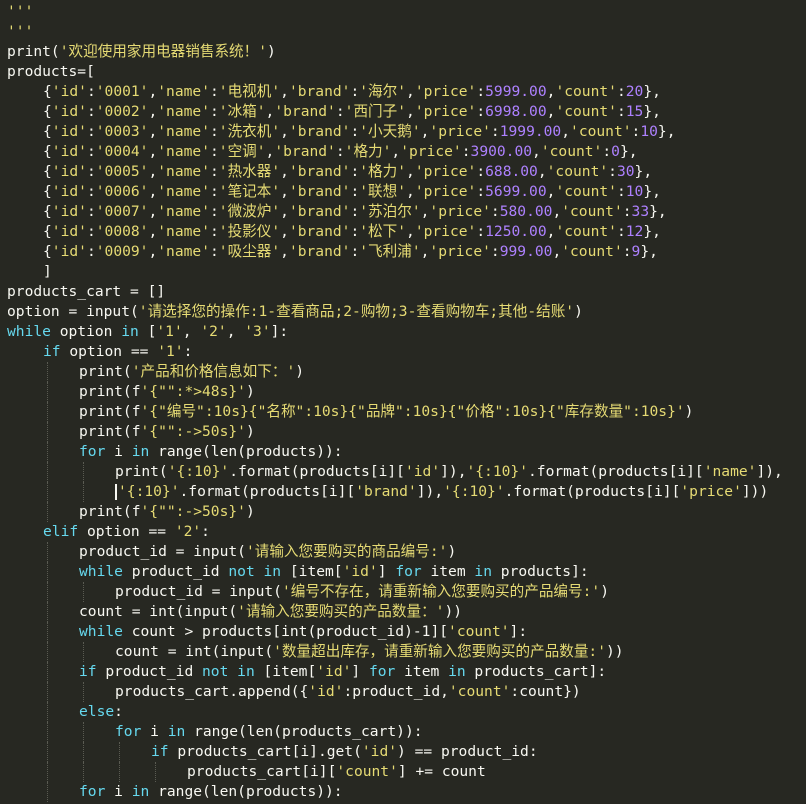 This screenshot has height=804, width=806. Describe the element at coordinates (406, 612) in the screenshot. I see `code-line: count = int(input('请输入您要购买的产品数量：'))` at that location.